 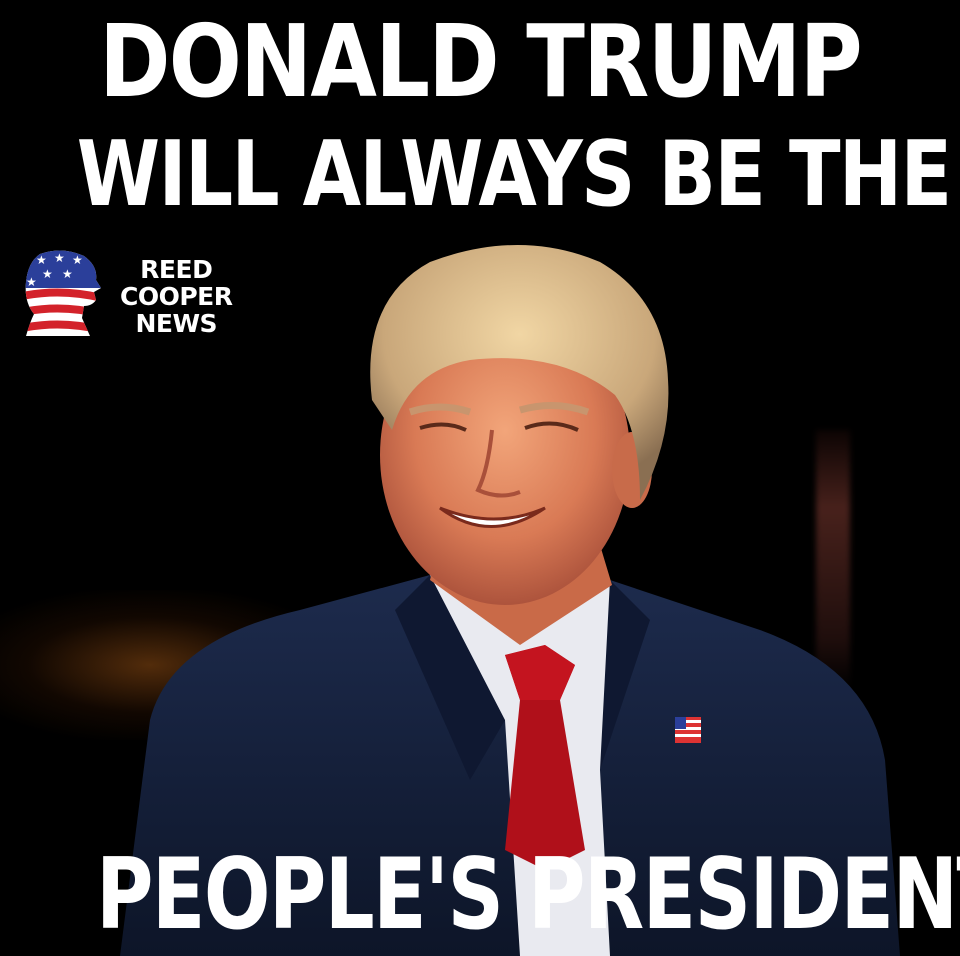 I want to click on headline-line-1: DONALD TRUMP, so click(x=481, y=61).